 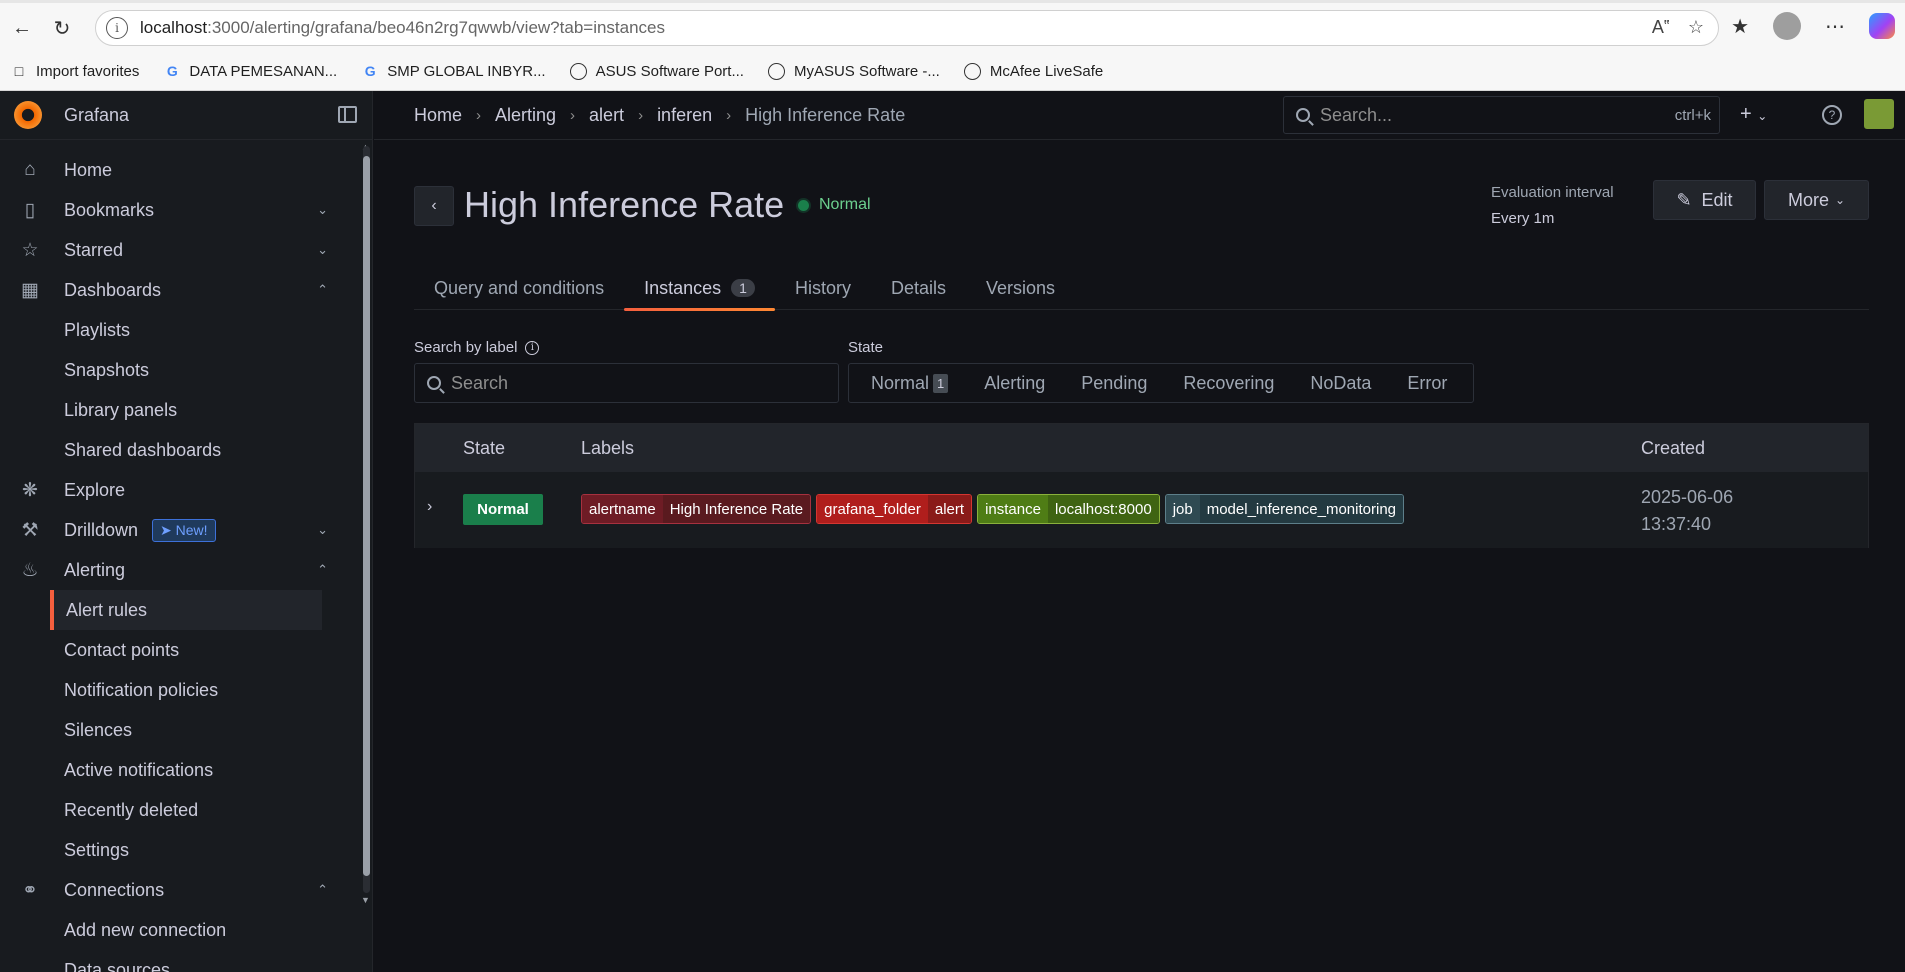 What do you see at coordinates (30, 210) in the screenshot?
I see `bookmark-icon: ▯` at bounding box center [30, 210].